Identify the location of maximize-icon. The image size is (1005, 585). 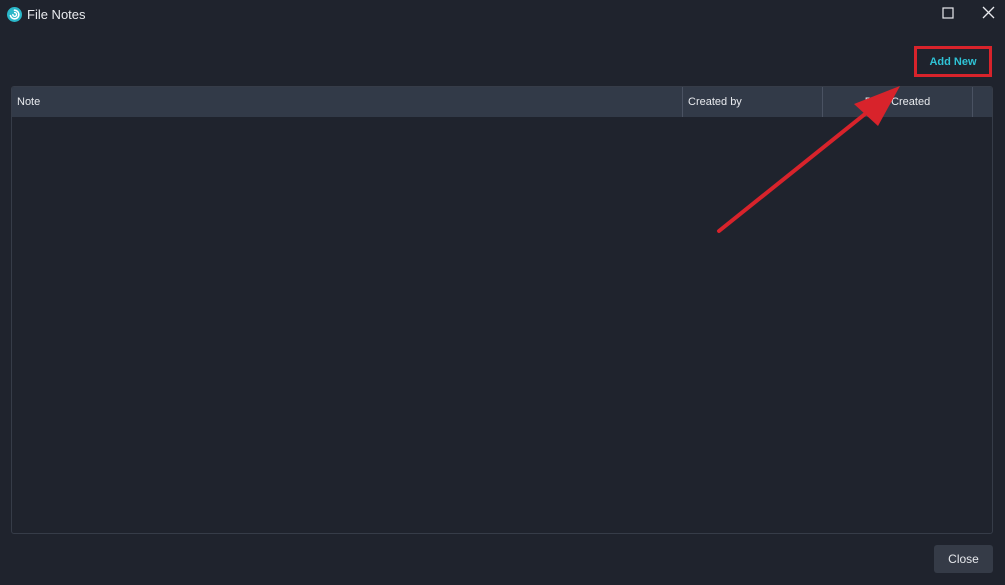
(948, 15).